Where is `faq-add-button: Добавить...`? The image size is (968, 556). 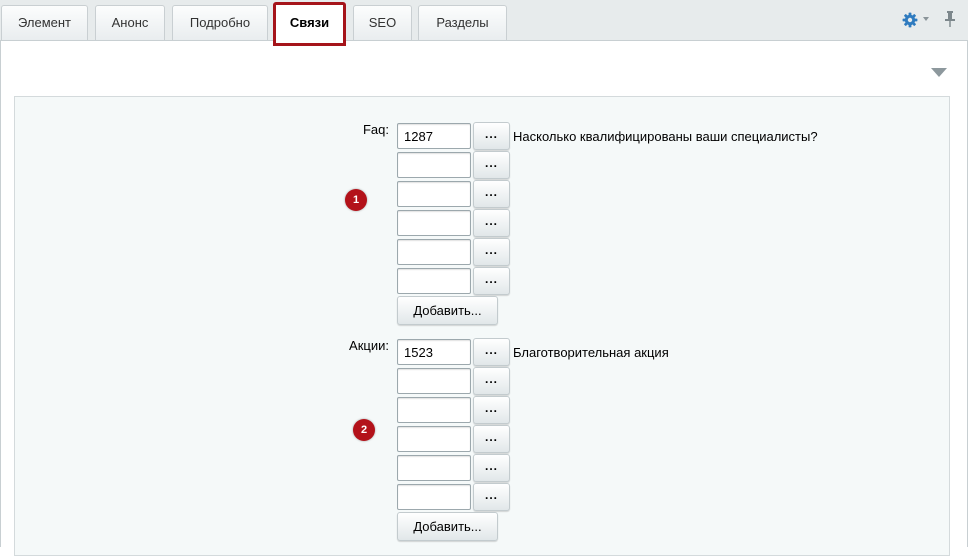
faq-add-button: Добавить... is located at coordinates (447, 310).